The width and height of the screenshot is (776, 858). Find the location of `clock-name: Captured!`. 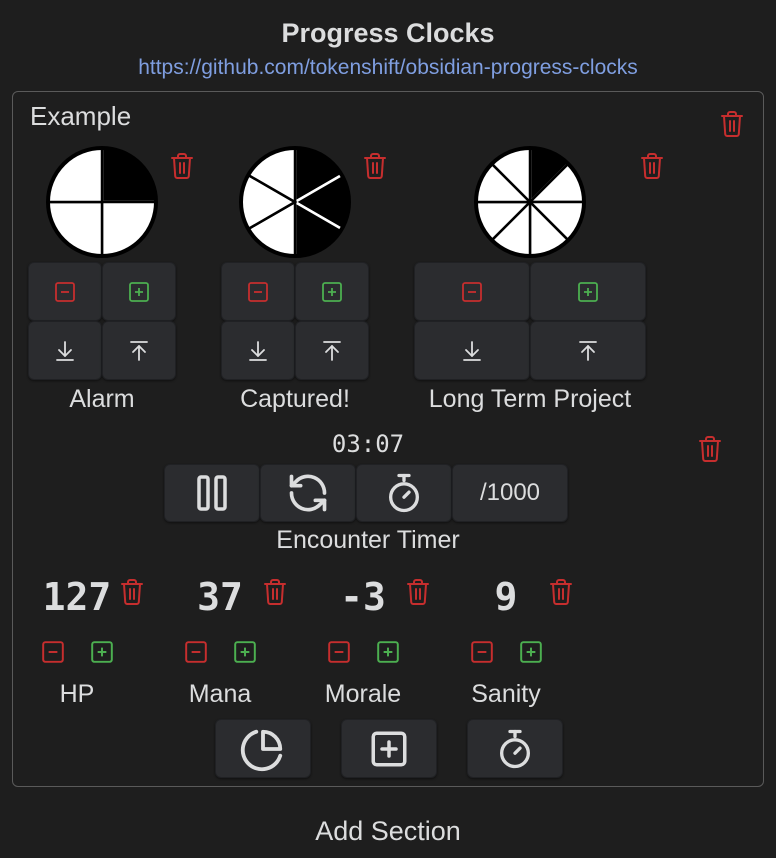

clock-name: Captured! is located at coordinates (295, 399).